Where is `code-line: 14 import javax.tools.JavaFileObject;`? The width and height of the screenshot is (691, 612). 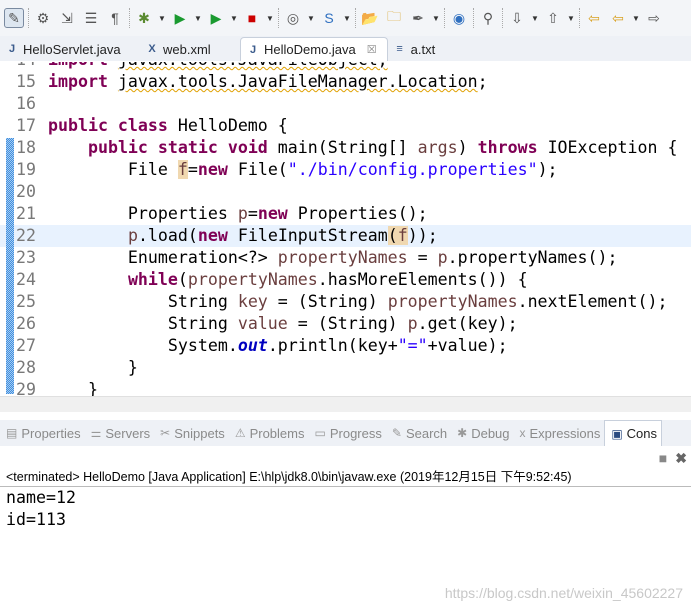
code-line: 14 import javax.tools.JavaFileObject; is located at coordinates (345, 66).